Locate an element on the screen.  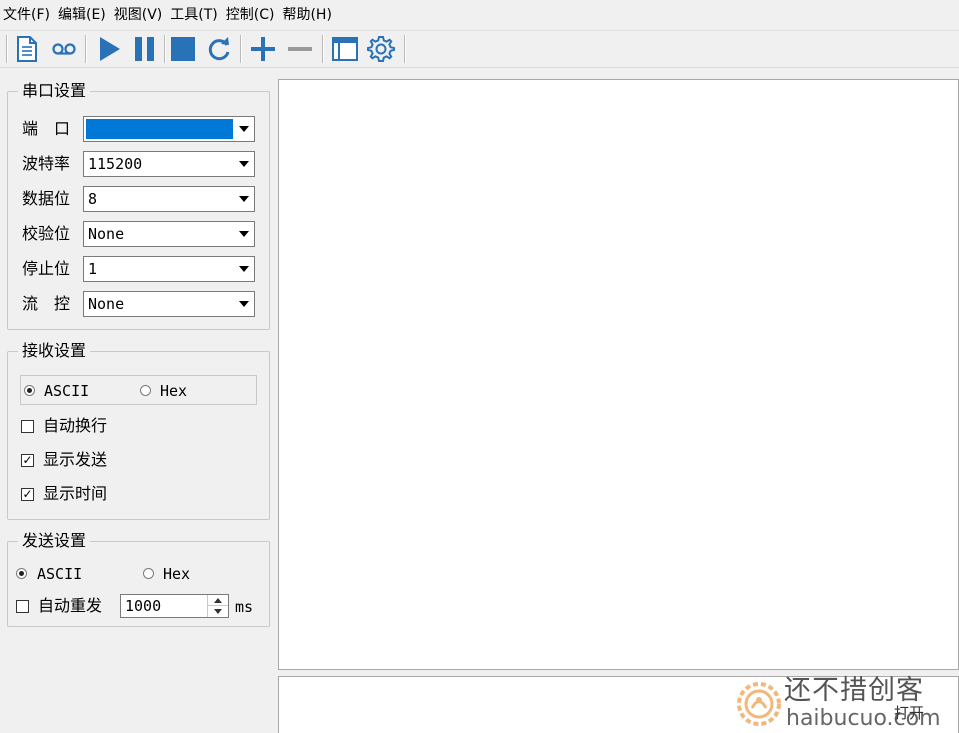
new-file-icon is located at coordinates (27, 49).